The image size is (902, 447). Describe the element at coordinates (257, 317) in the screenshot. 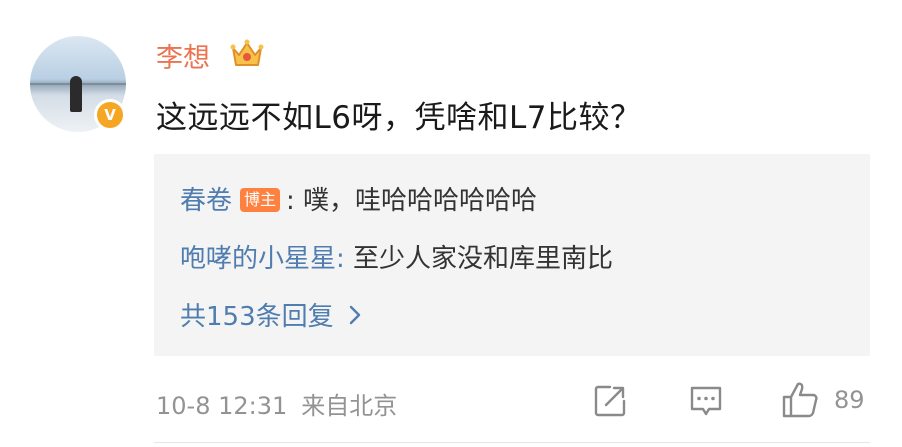

I see `more-replies-label: 共153条回复` at that location.